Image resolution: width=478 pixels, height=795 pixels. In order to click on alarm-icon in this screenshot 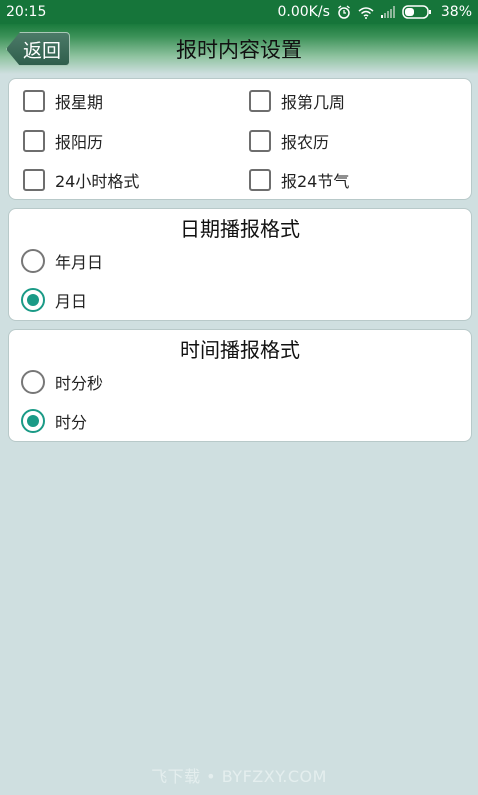, I will do `click(344, 12)`.